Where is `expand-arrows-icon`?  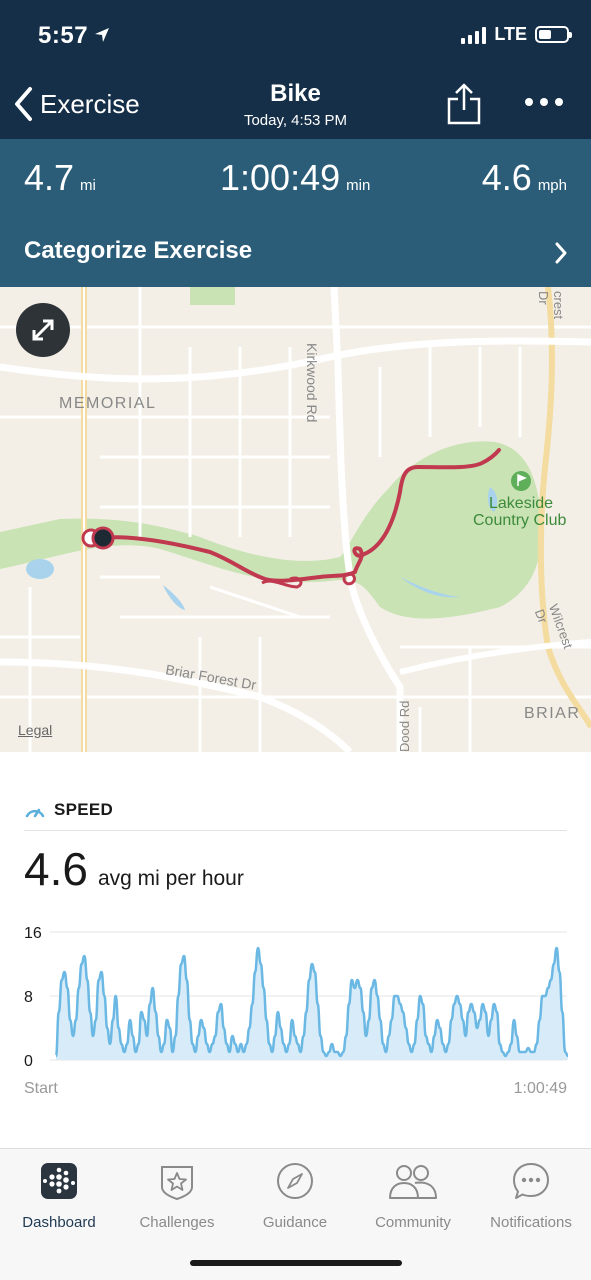
expand-arrows-icon is located at coordinates (43, 330).